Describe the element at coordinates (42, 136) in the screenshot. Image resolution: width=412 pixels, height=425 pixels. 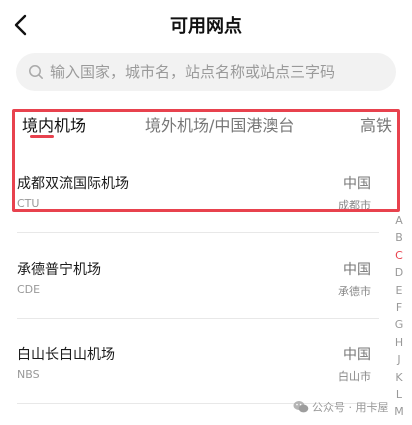
I see `active-tab-indicator` at that location.